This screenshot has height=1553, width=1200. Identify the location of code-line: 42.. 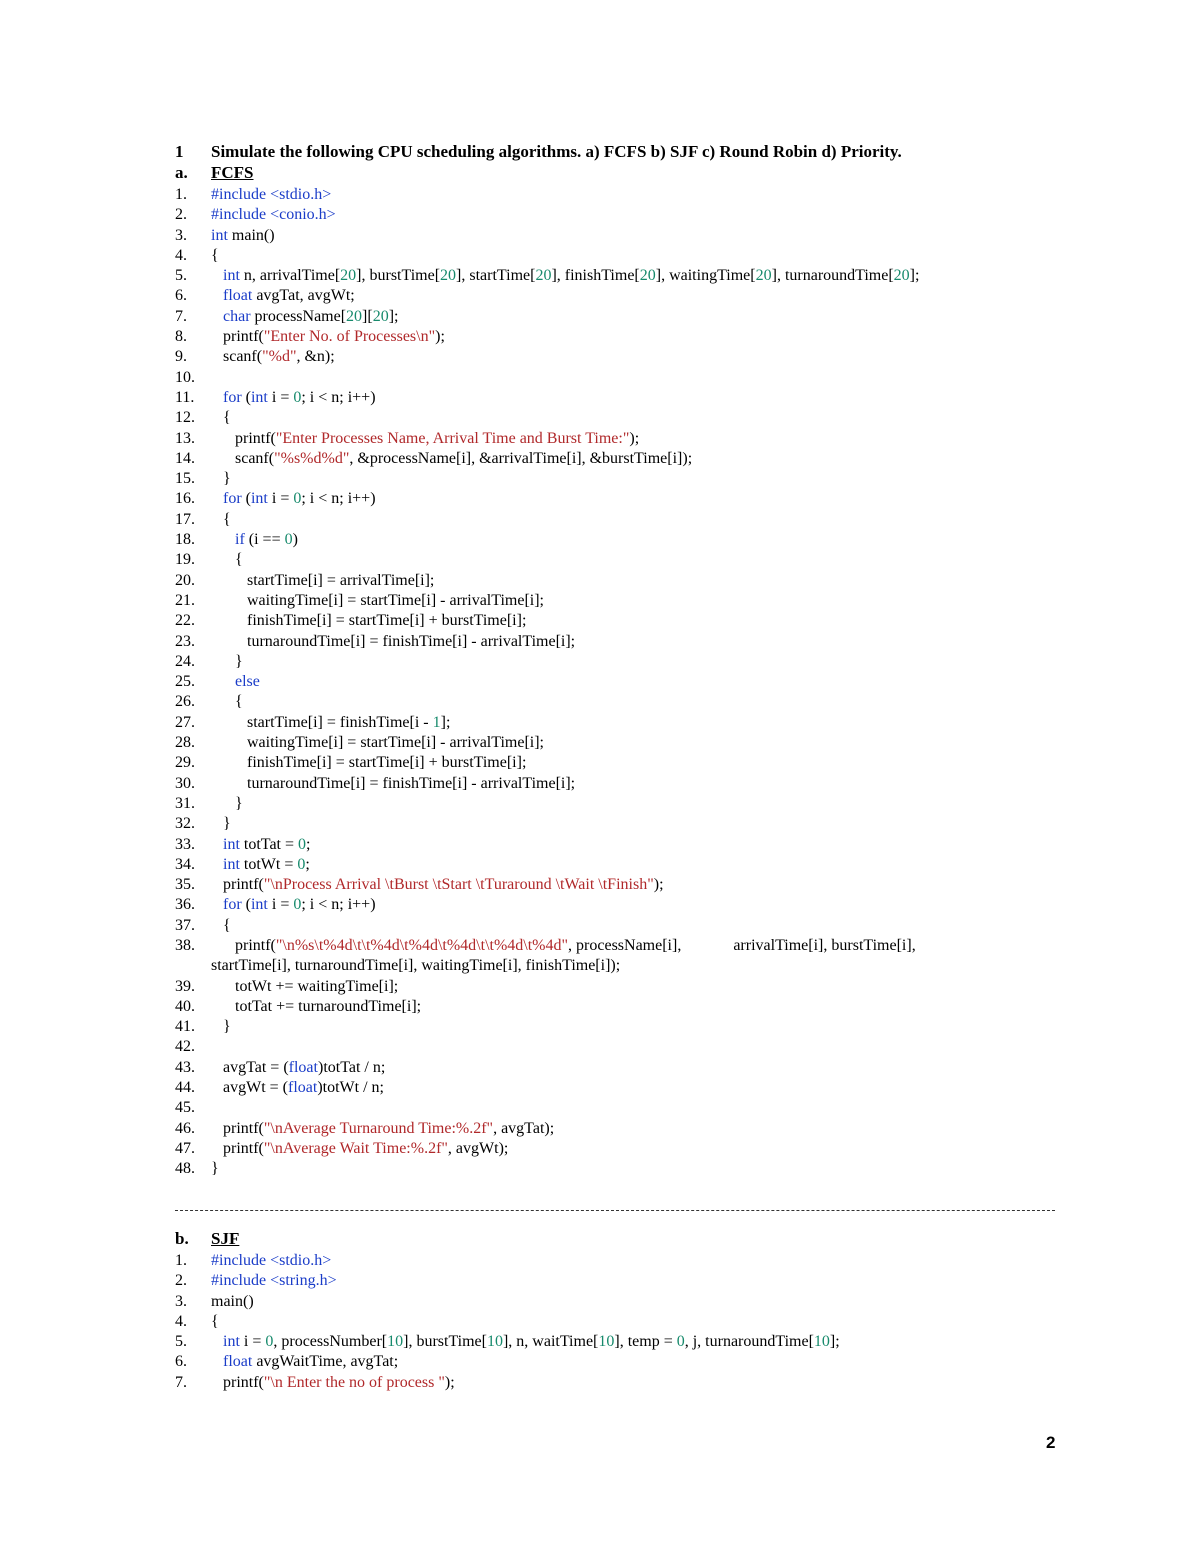
(547, 1047).